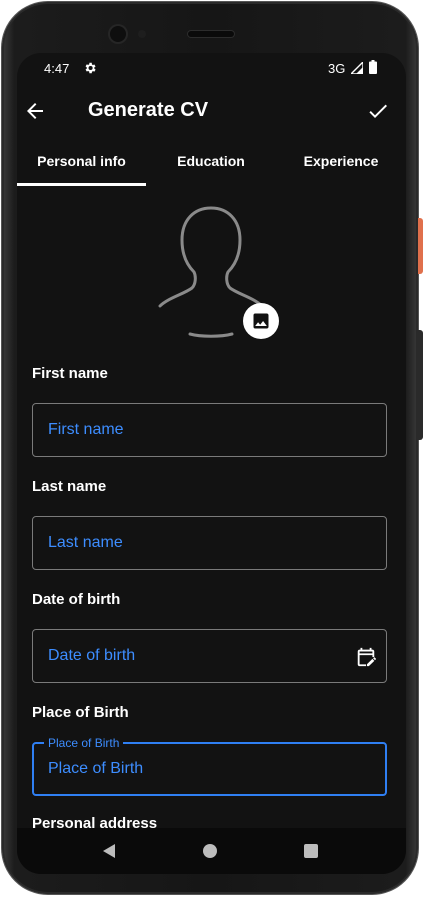  What do you see at coordinates (337, 68) in the screenshot?
I see `network-type: 3G` at bounding box center [337, 68].